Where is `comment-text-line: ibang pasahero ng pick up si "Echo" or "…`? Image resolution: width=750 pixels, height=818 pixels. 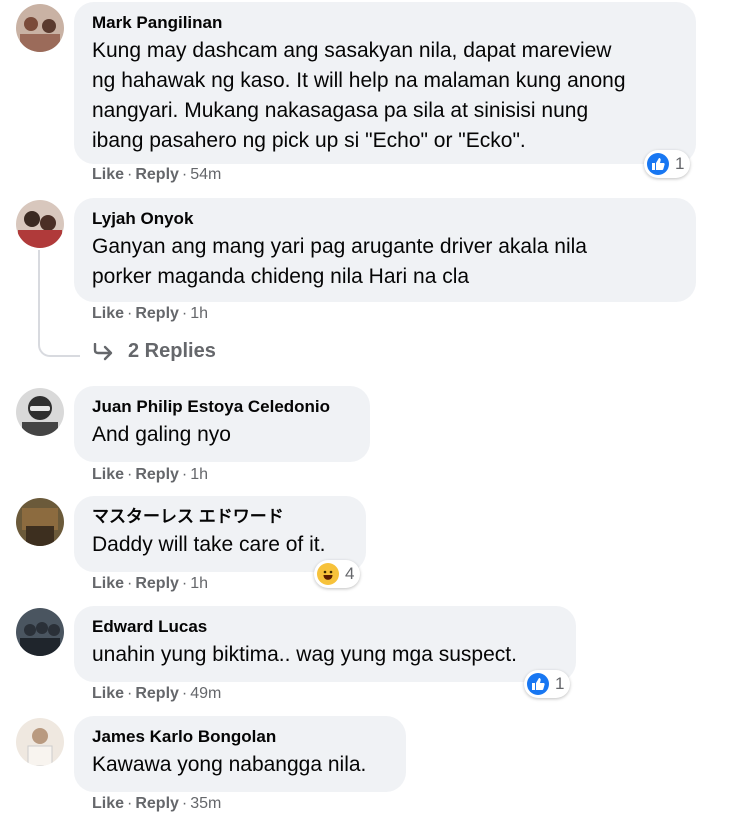 comment-text-line: ibang pasahero ng pick up si "Echo" or "… is located at coordinates (309, 140).